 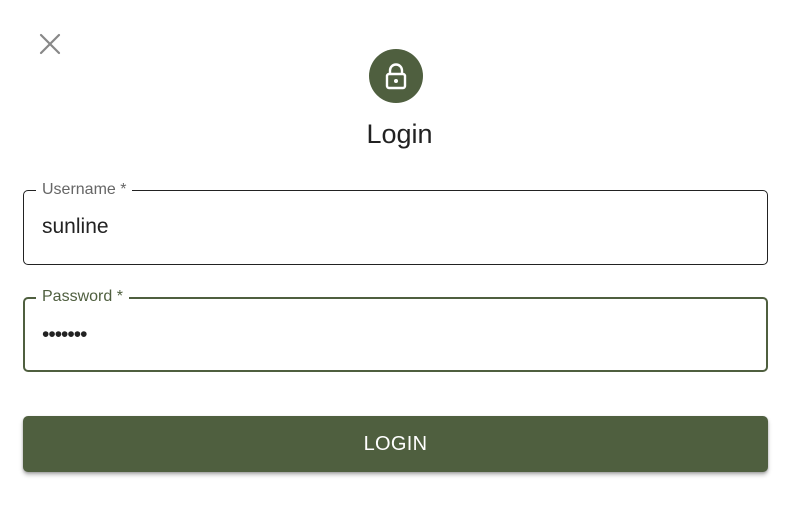 What do you see at coordinates (395, 444) in the screenshot?
I see `login-button: LOGIN` at bounding box center [395, 444].